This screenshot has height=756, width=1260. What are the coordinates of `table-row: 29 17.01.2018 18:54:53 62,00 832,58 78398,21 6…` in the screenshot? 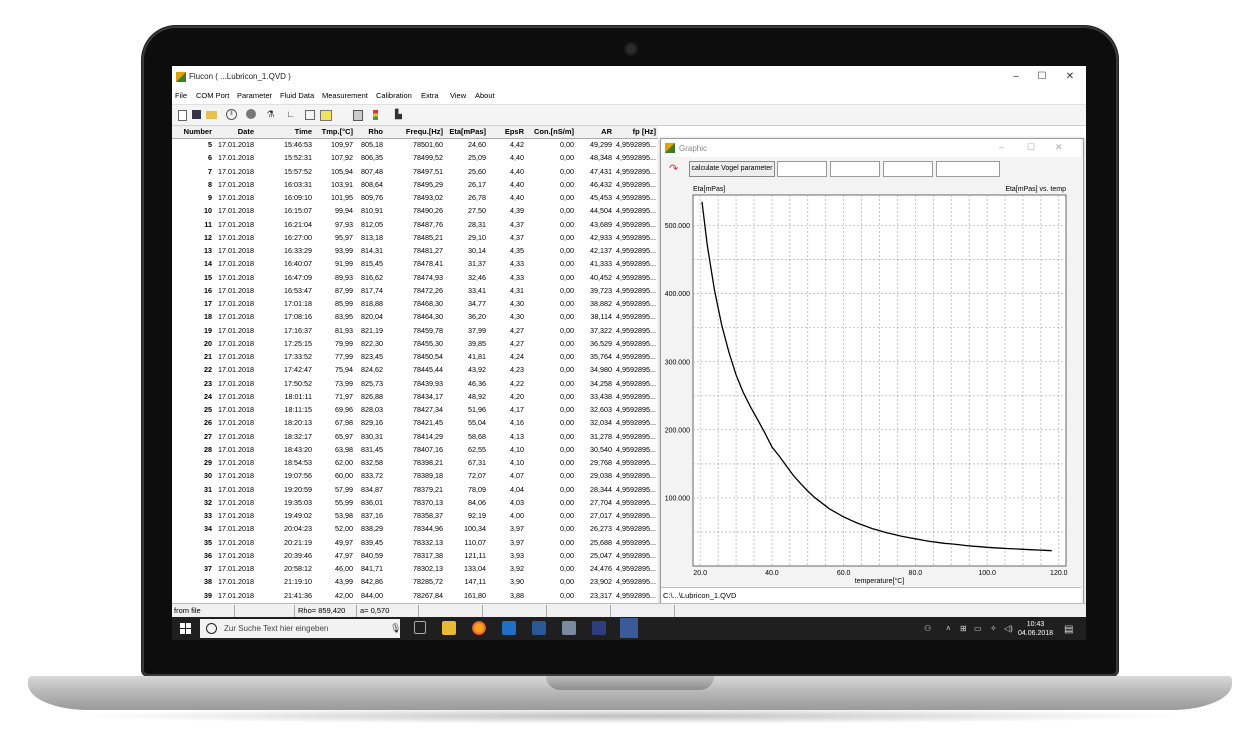 It's located at (415, 463).